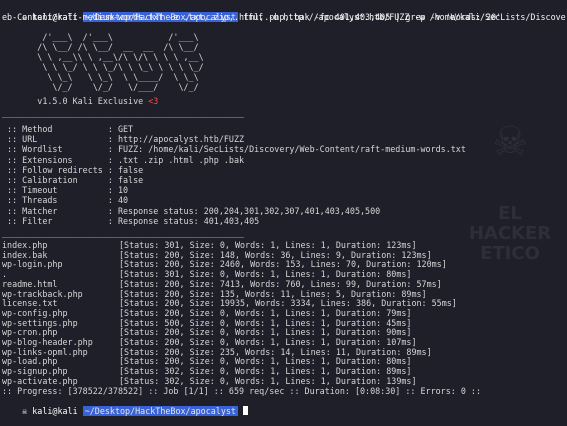 This screenshot has height=426, width=567. I want to click on result-path: wp-cron.php, so click(30, 332).